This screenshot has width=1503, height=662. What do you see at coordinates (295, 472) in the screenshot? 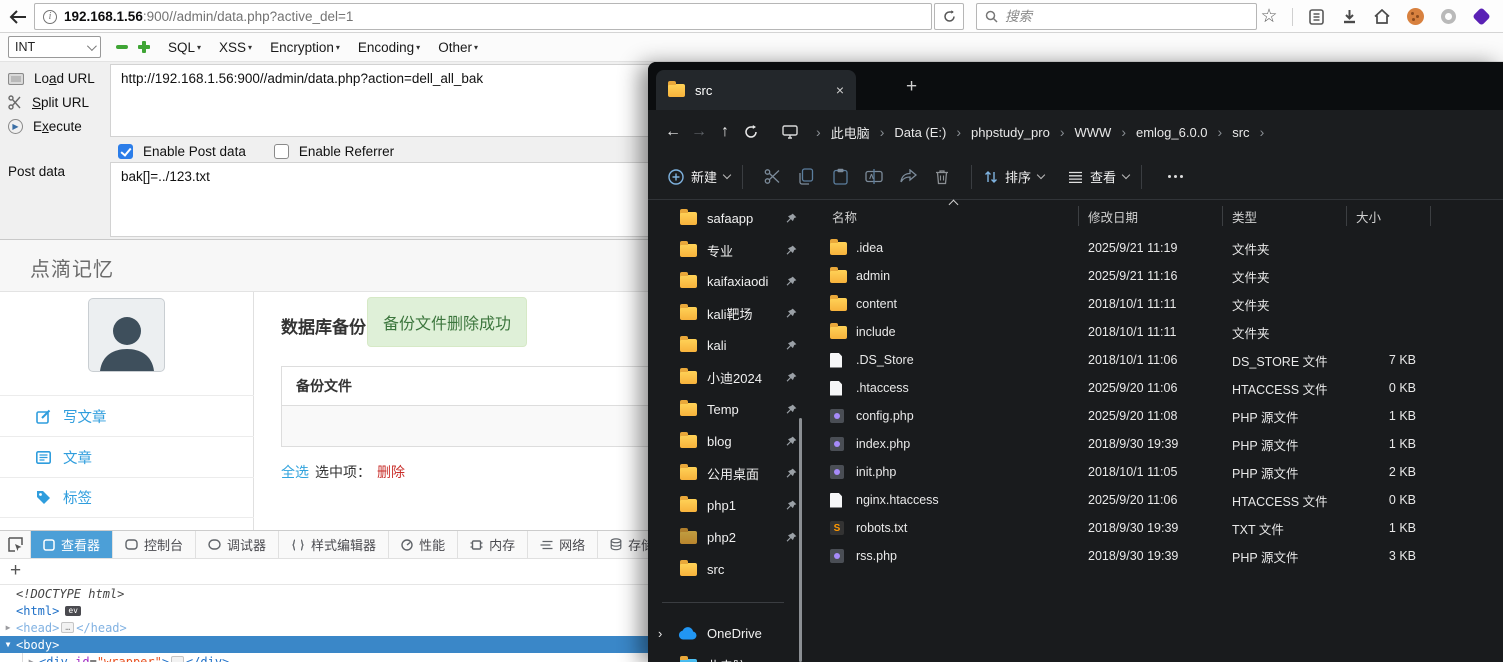
I see `select-all-link: 全选` at bounding box center [295, 472].